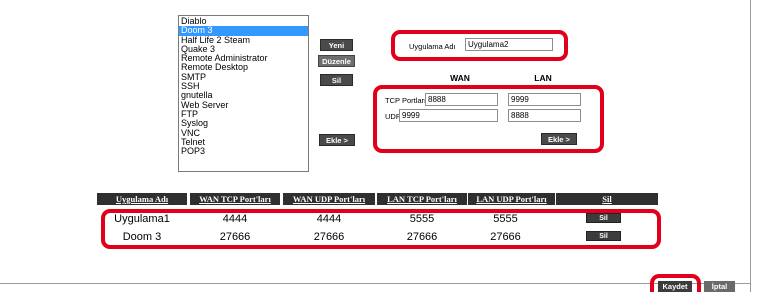  What do you see at coordinates (337, 140) in the screenshot?
I see `add-button: Ekle >` at bounding box center [337, 140].